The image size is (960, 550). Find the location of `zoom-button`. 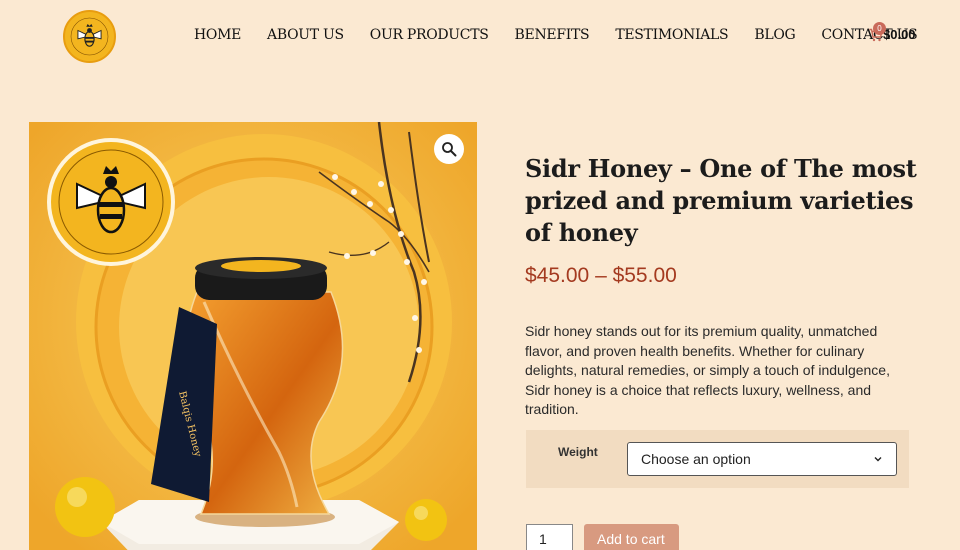

zoom-button is located at coordinates (449, 149).